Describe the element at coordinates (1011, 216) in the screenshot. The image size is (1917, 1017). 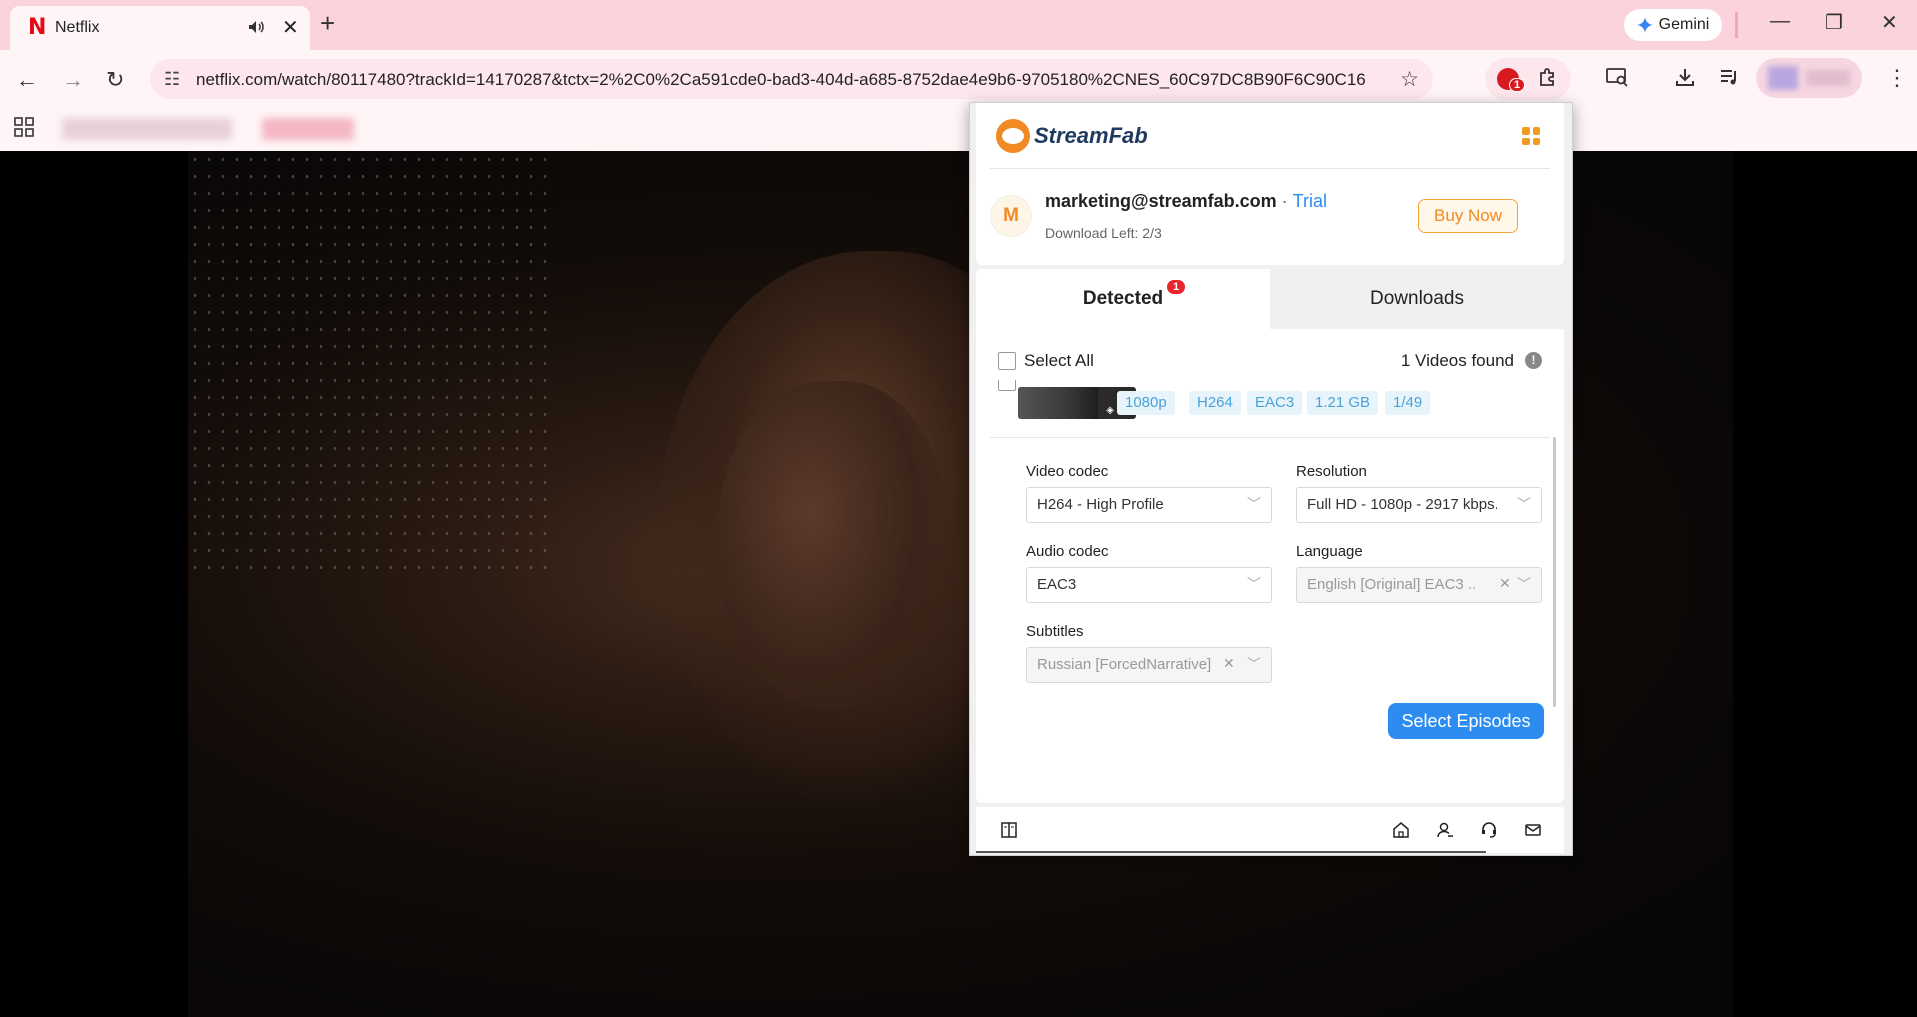
I see `account-avatar: M` at that location.